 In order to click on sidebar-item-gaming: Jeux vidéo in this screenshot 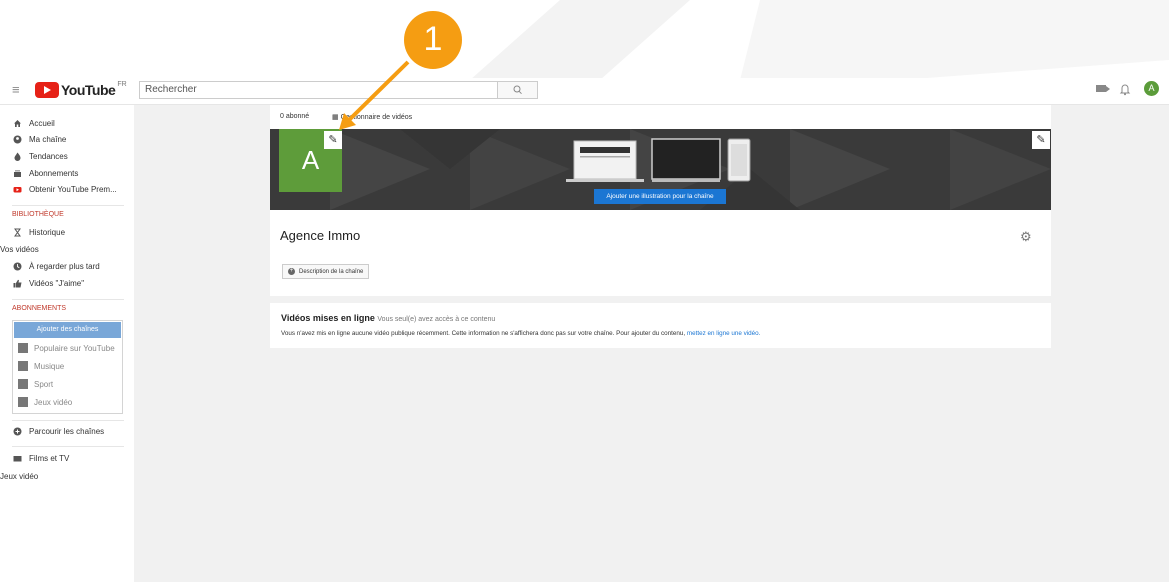, I will do `click(19, 476)`.